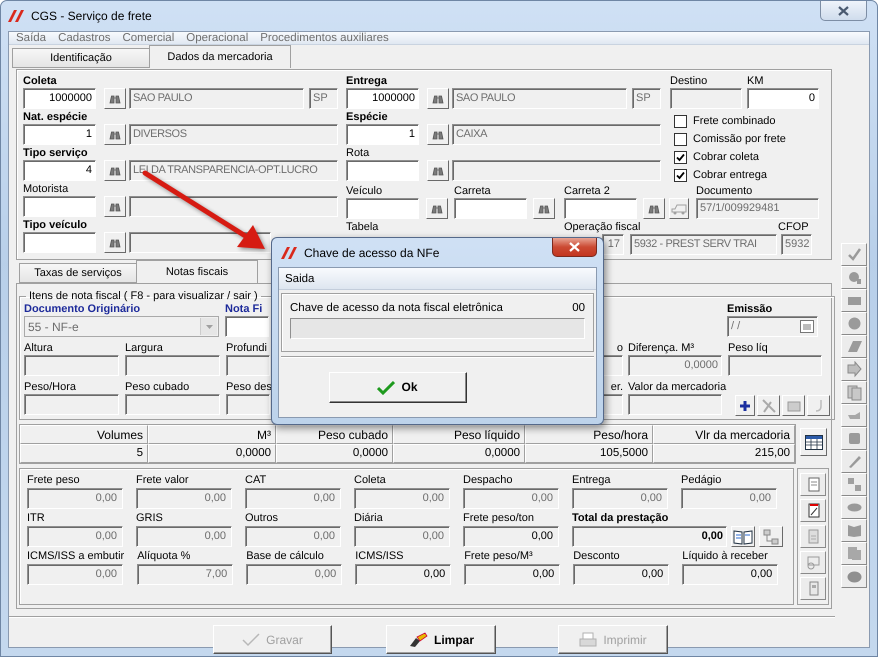 This screenshot has height=657, width=878. I want to click on book-button, so click(743, 536).